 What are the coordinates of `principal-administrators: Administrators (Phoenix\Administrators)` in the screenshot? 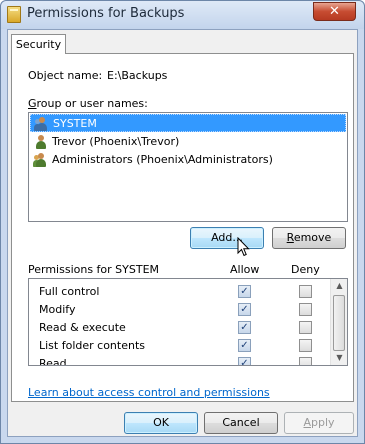 It's located at (188, 160).